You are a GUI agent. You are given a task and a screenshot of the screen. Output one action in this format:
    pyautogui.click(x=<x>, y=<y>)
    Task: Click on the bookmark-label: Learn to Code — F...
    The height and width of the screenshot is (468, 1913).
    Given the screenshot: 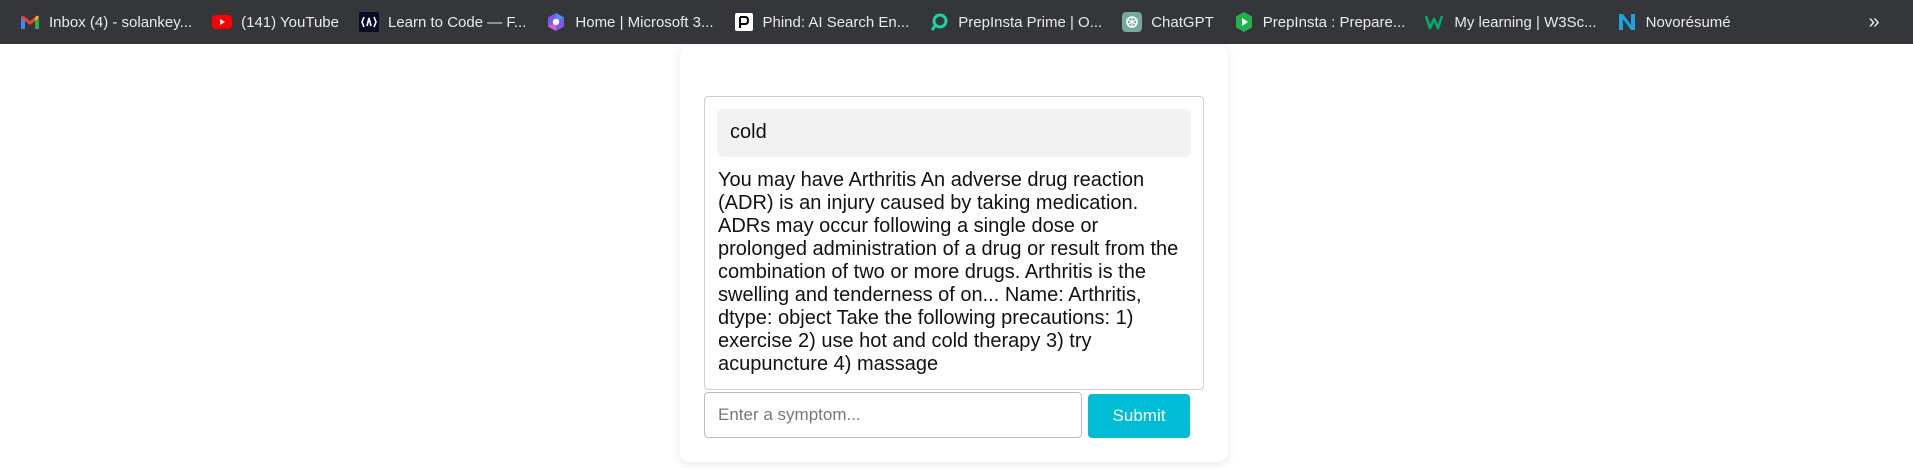 What is the action you would take?
    pyautogui.click(x=457, y=22)
    